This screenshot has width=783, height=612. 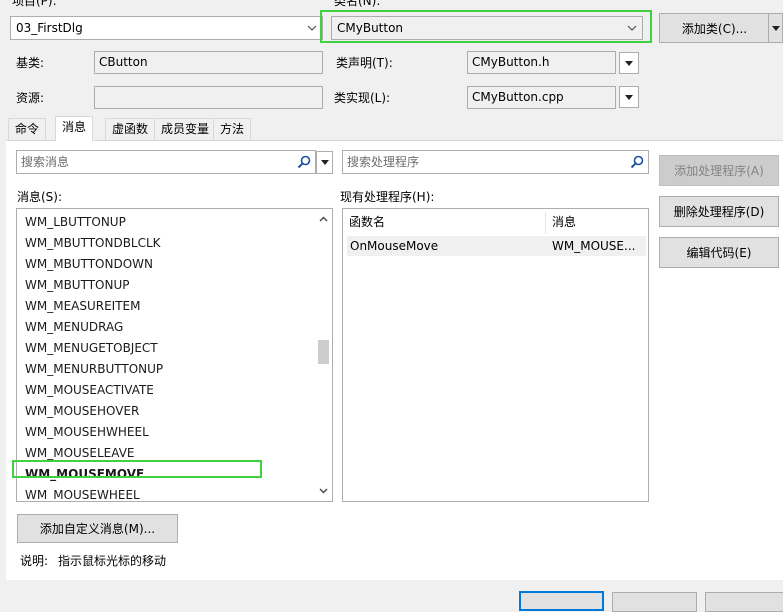 What do you see at coordinates (166, 28) in the screenshot?
I see `project-combo: 03_FirstDlg` at bounding box center [166, 28].